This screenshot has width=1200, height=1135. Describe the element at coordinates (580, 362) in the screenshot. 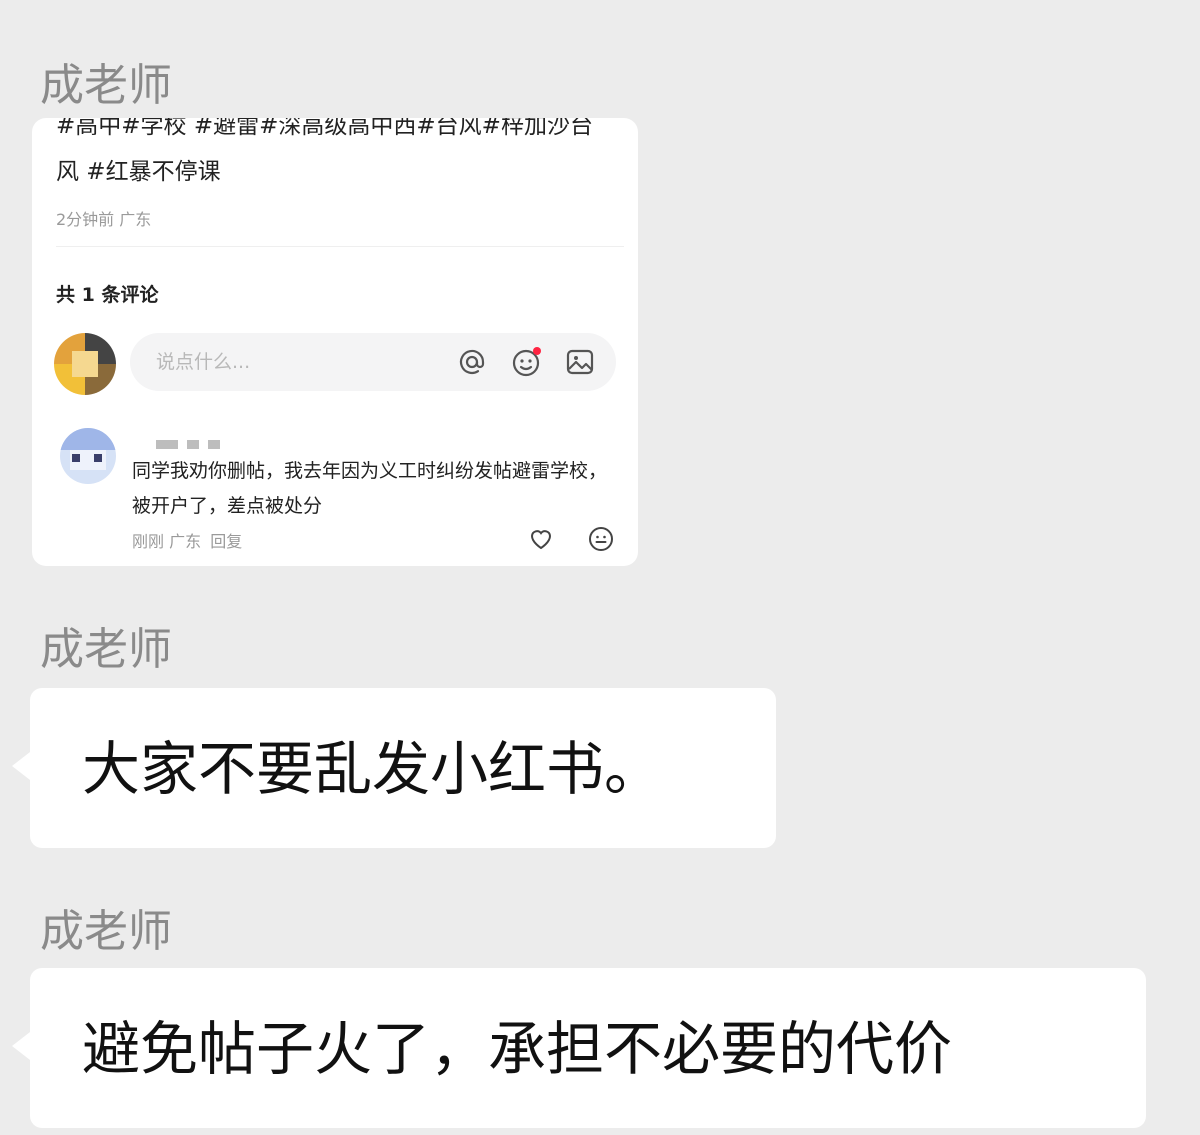

I see `image-icon` at that location.